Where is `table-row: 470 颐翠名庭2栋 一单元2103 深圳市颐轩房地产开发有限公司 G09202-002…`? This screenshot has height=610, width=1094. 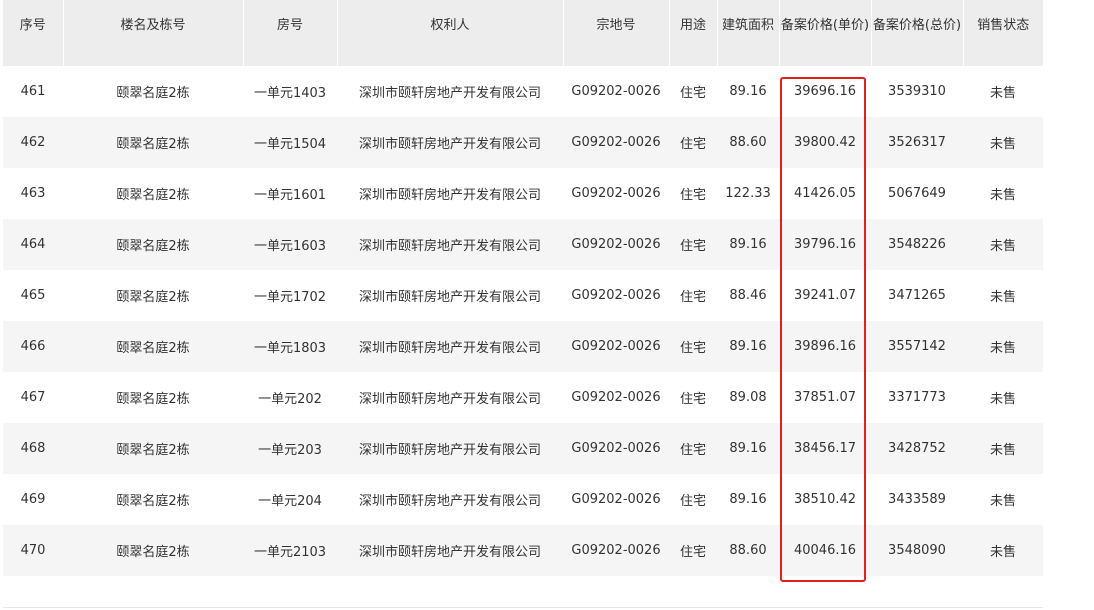 table-row: 470 颐翠名庭2栋 一单元2103 深圳市颐轩房地产开发有限公司 G09202-002… is located at coordinates (523, 550).